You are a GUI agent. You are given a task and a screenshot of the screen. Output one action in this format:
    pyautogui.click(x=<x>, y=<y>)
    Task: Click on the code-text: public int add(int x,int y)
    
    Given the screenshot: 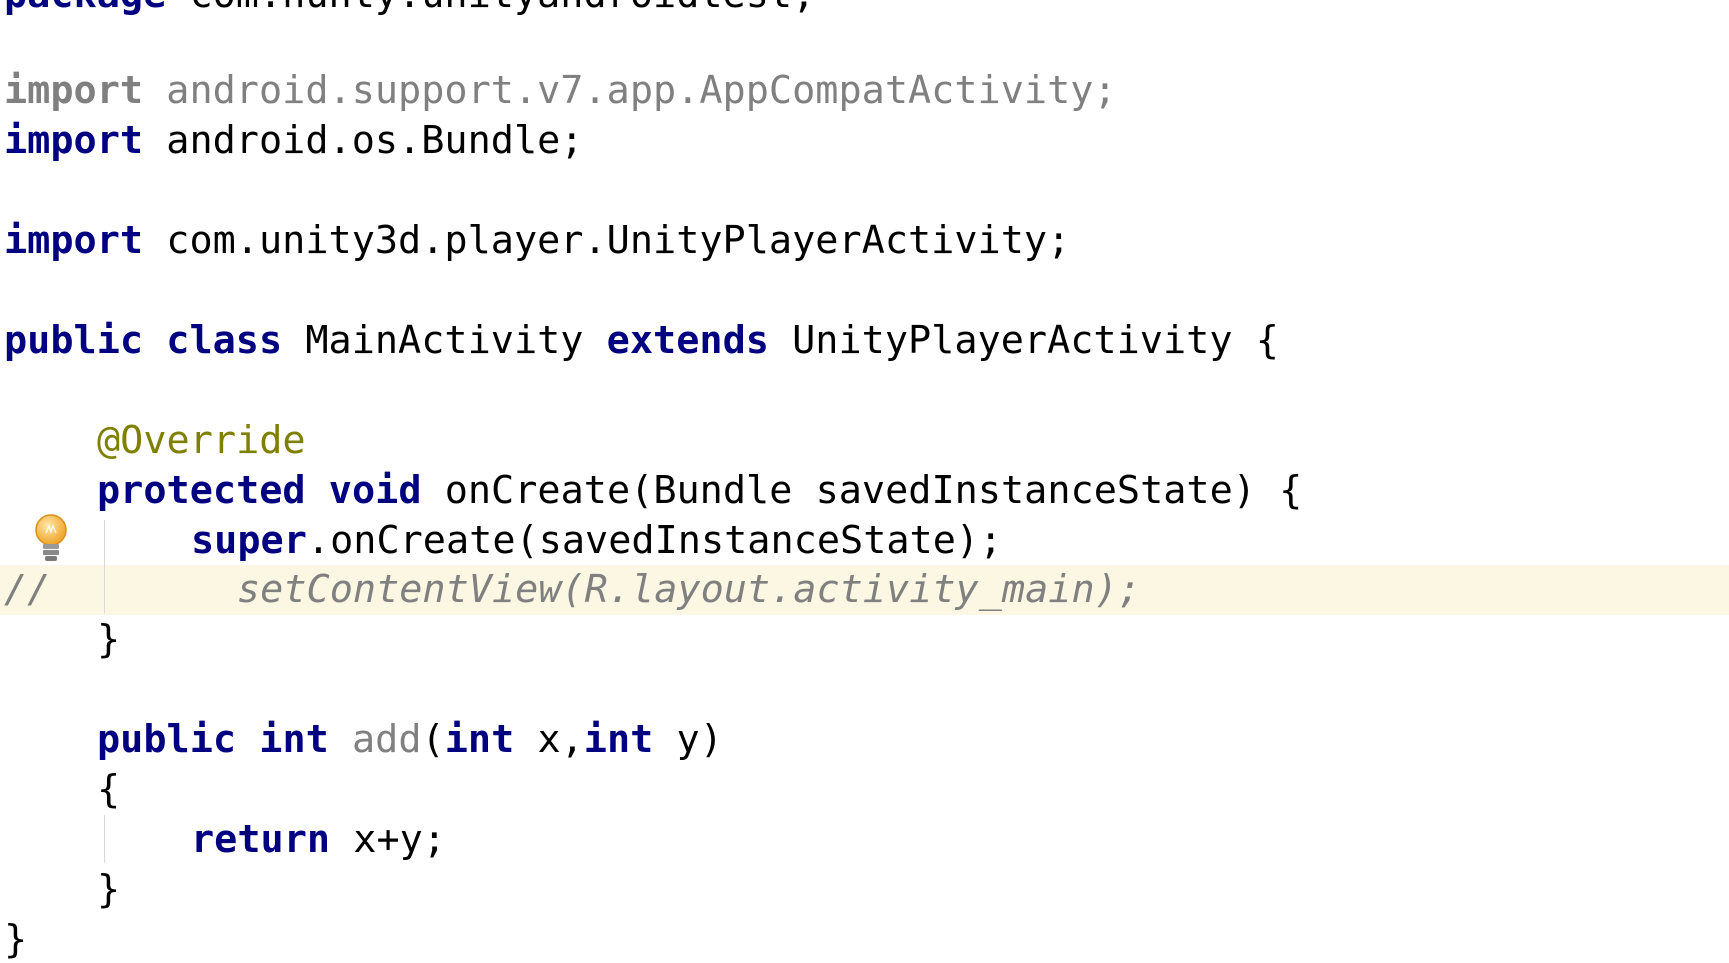 What is the action you would take?
    pyautogui.click(x=410, y=740)
    